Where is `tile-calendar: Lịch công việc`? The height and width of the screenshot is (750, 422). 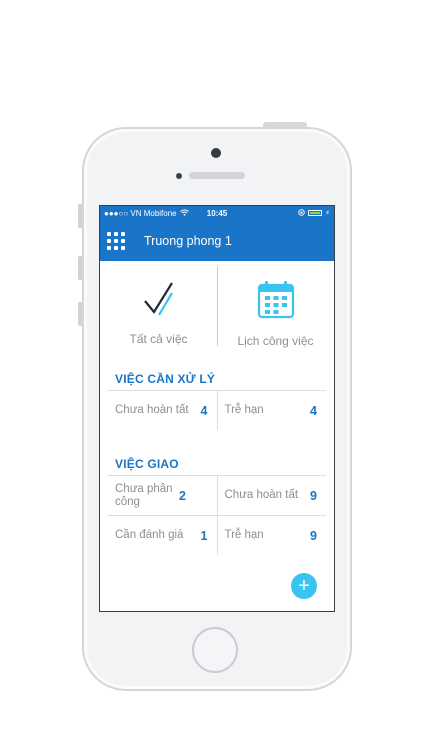 tile-calendar: Lịch công việc is located at coordinates (275, 308).